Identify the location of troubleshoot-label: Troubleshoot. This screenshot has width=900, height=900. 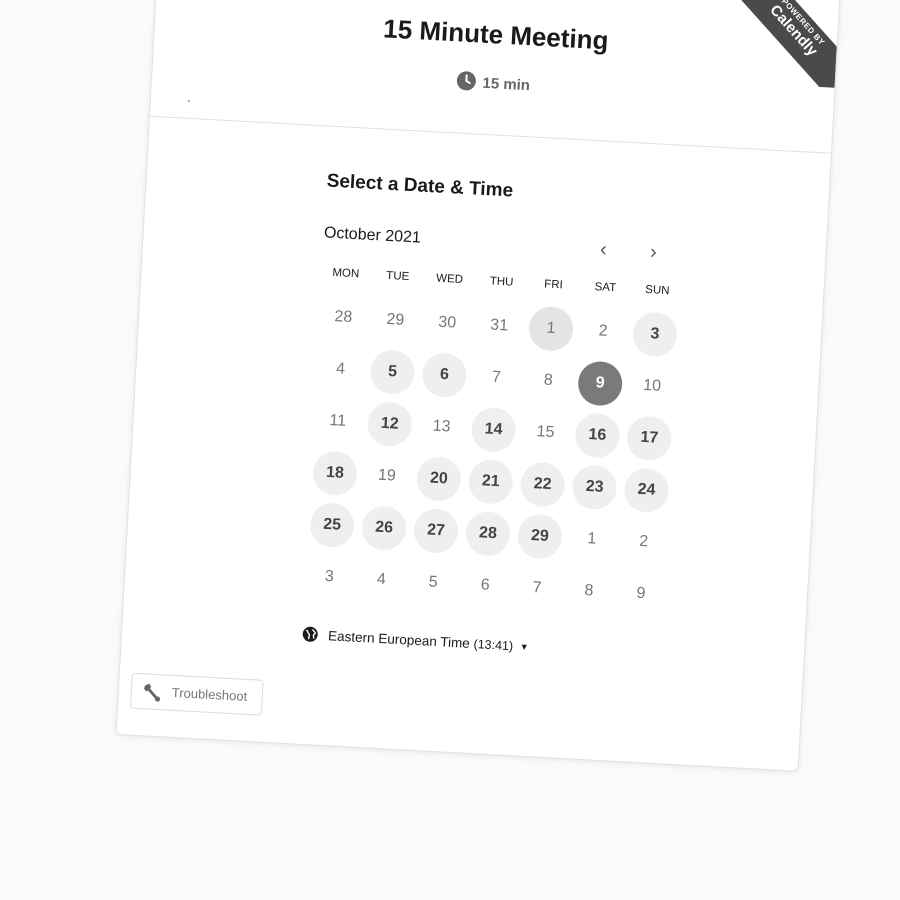
(209, 694).